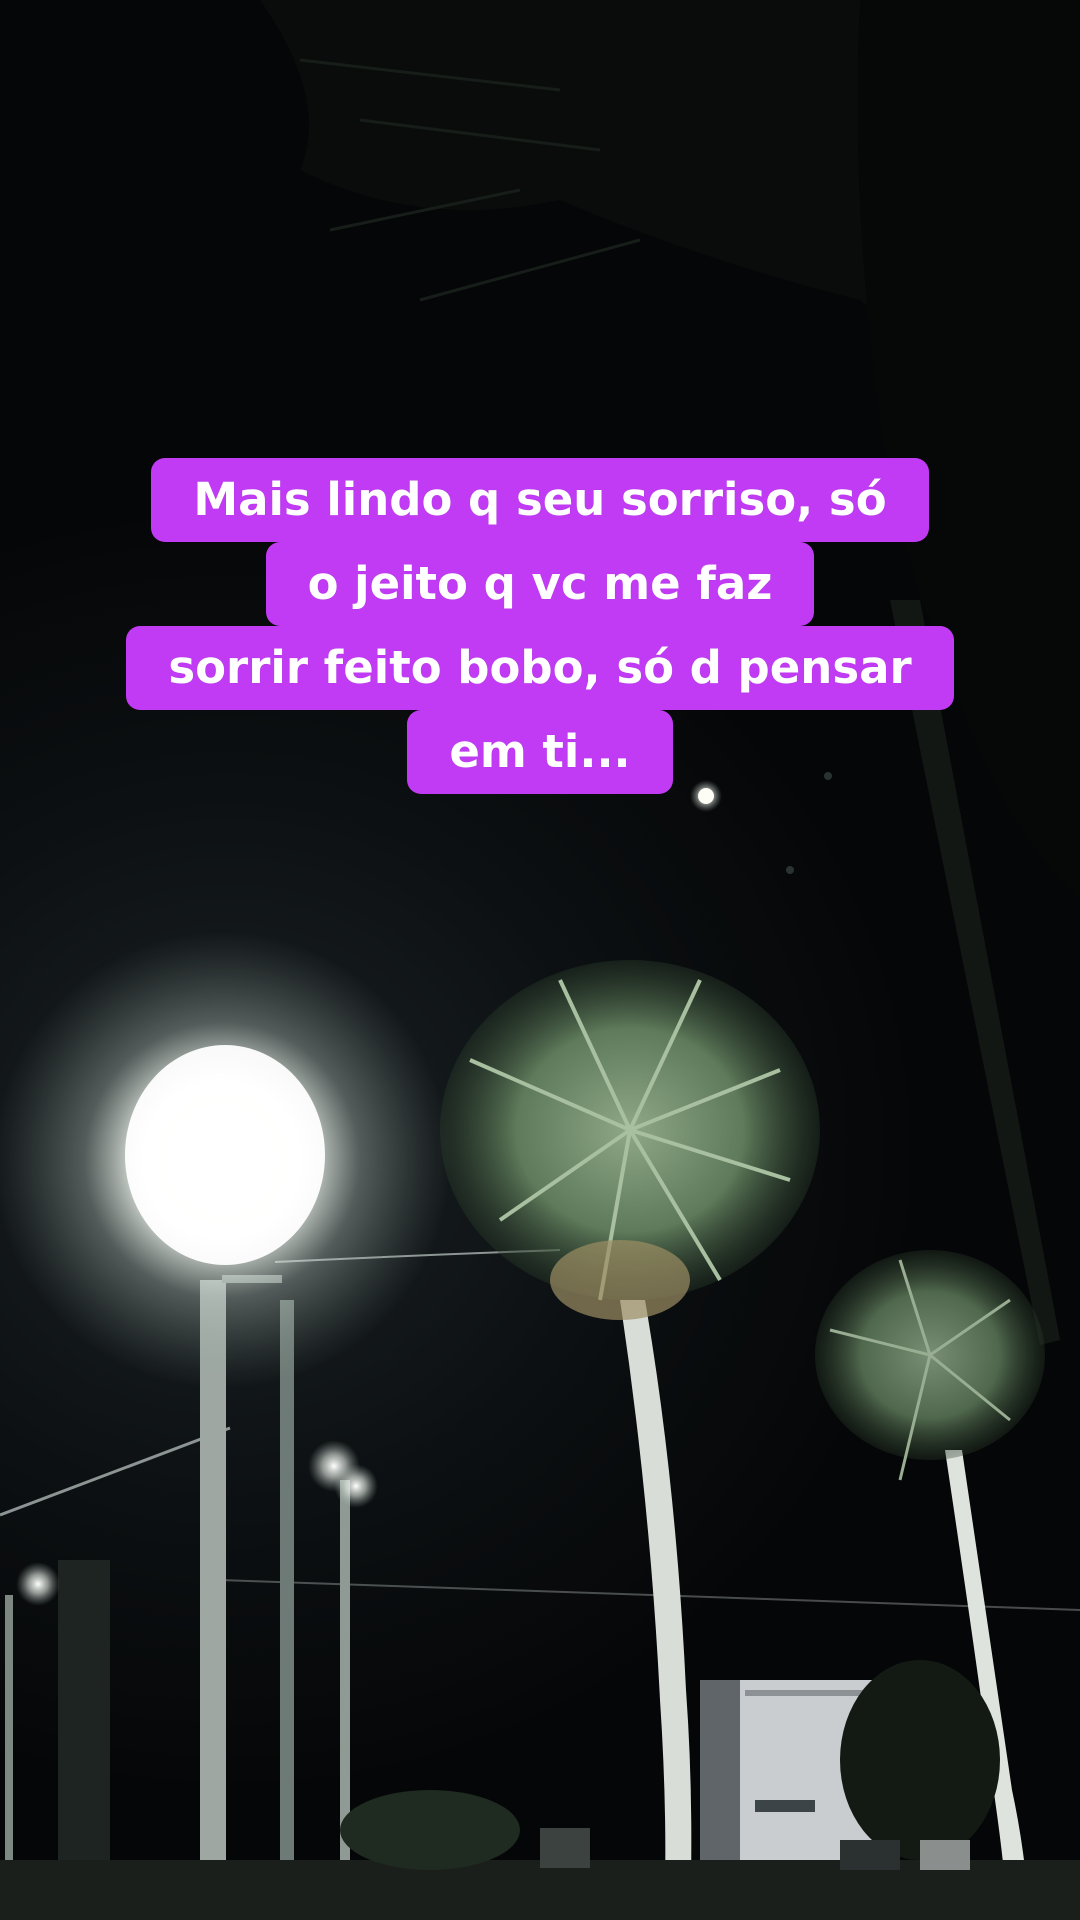  What do you see at coordinates (345, 1700) in the screenshot?
I see `lamp-pole-small` at bounding box center [345, 1700].